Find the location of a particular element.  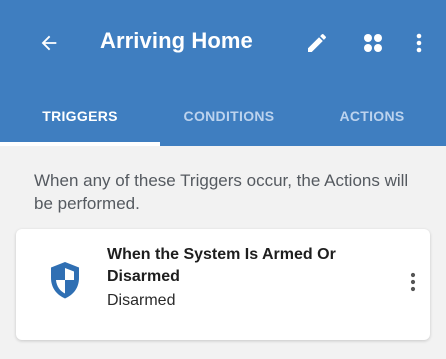

grid-icon is located at coordinates (373, 43).